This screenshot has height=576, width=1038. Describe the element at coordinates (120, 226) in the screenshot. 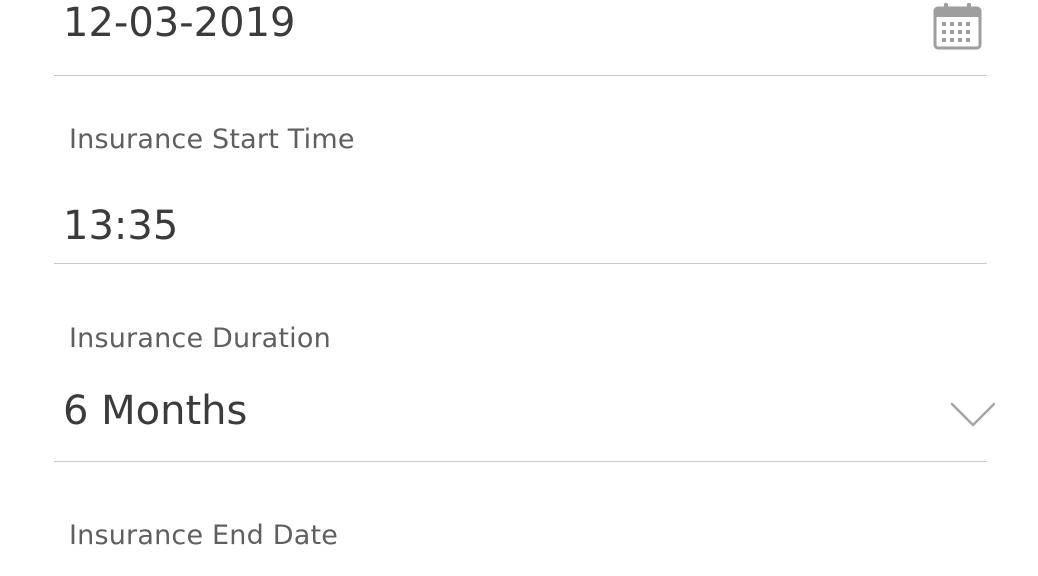

I see `insurance-start-time-value: 13:35` at that location.